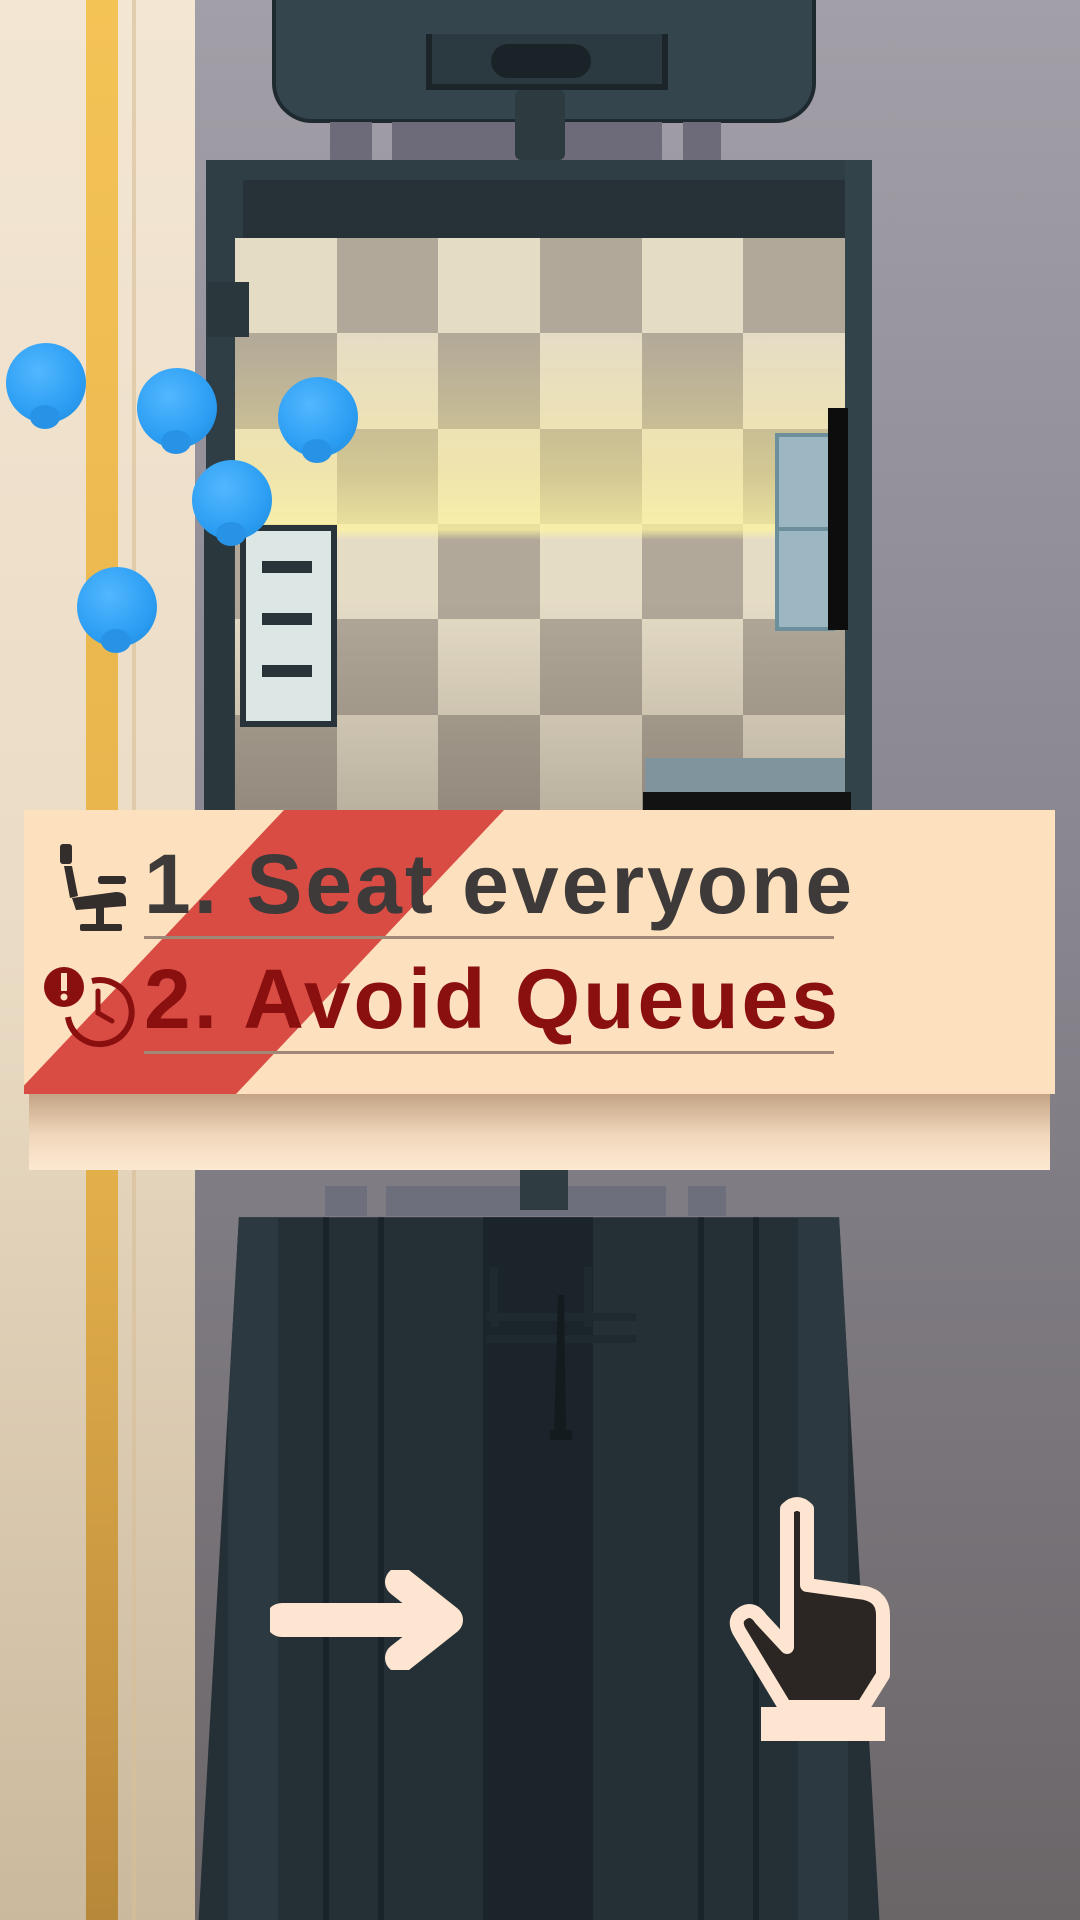 This screenshot has height=1920, width=1080. Describe the element at coordinates (93, 887) in the screenshot. I see `seat-icon` at that location.